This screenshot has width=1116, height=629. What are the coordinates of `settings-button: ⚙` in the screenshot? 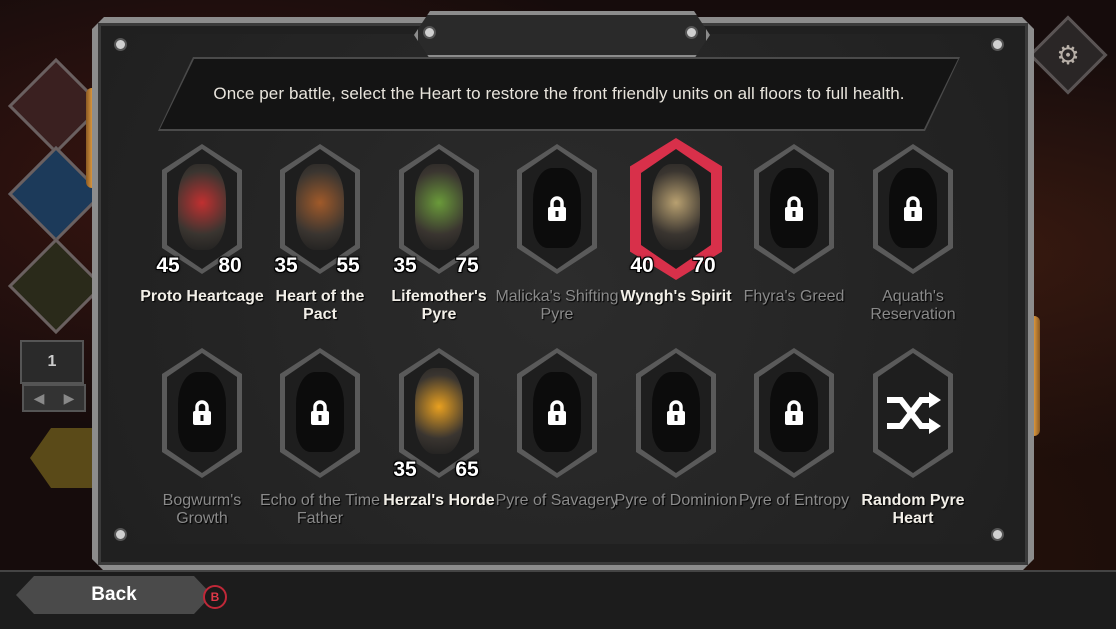 It's located at (1068, 55).